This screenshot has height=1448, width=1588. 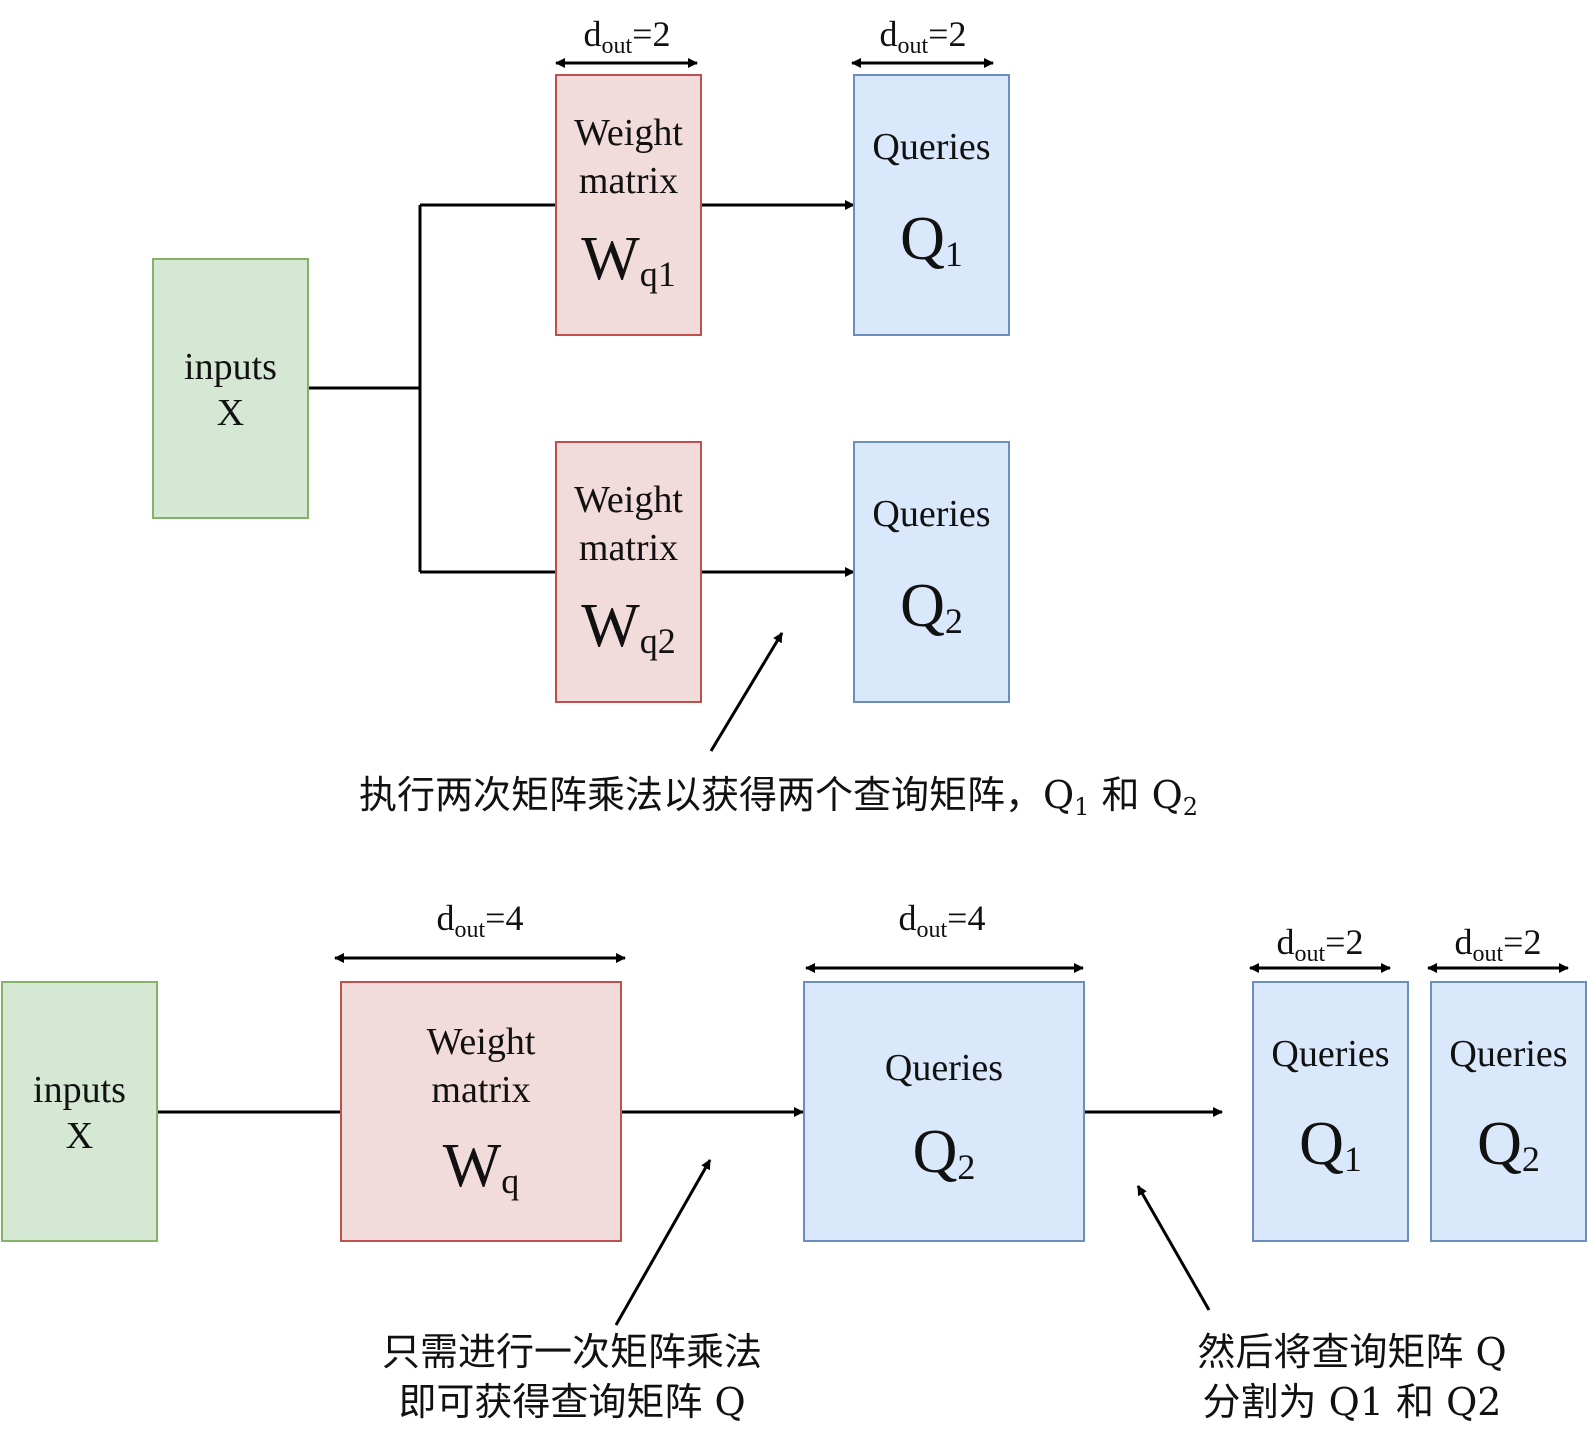 What do you see at coordinates (663, 1242) in the screenshot?
I see `pointer-left-caption` at bounding box center [663, 1242].